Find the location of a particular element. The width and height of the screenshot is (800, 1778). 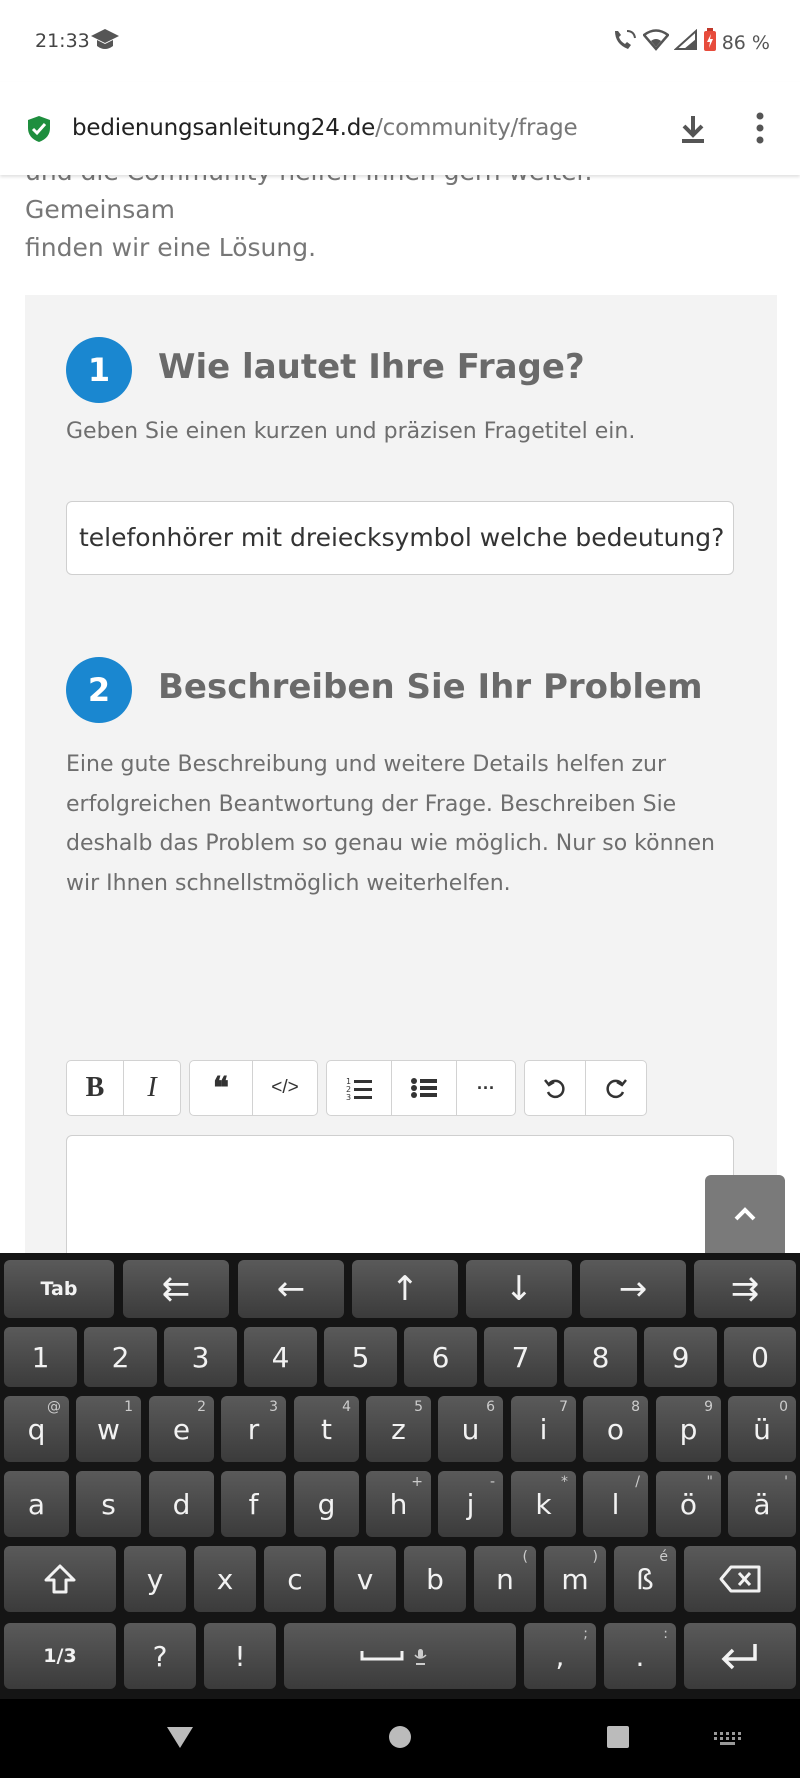

key-hint: * is located at coordinates (564, 1482).